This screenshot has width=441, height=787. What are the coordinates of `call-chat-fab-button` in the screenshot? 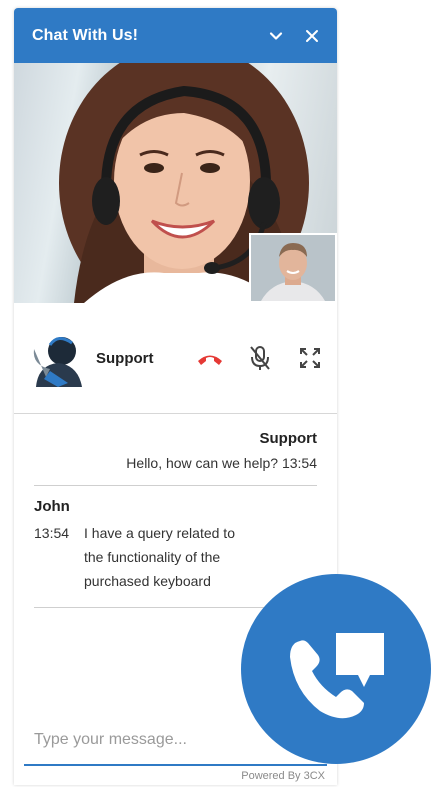 It's located at (336, 669).